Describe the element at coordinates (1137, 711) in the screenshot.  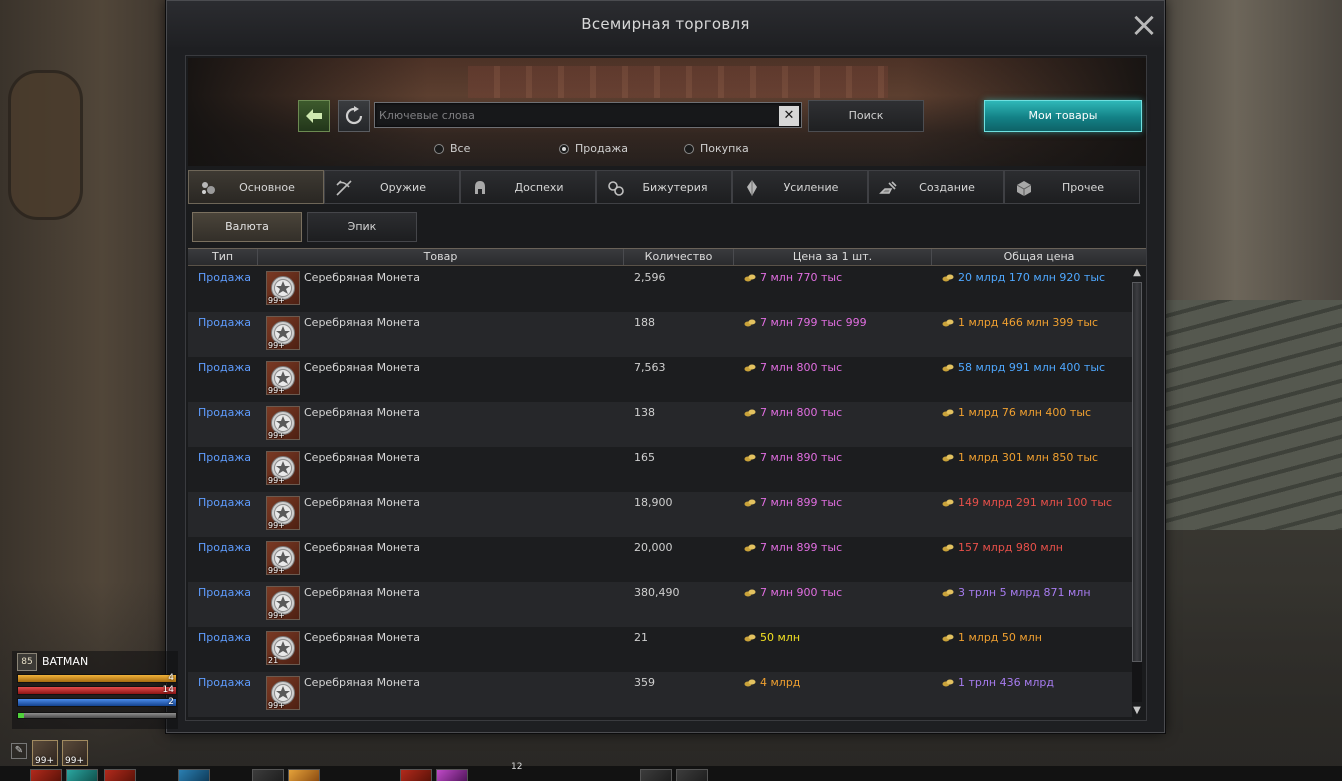
I see `scroll-down-button: ▼` at that location.